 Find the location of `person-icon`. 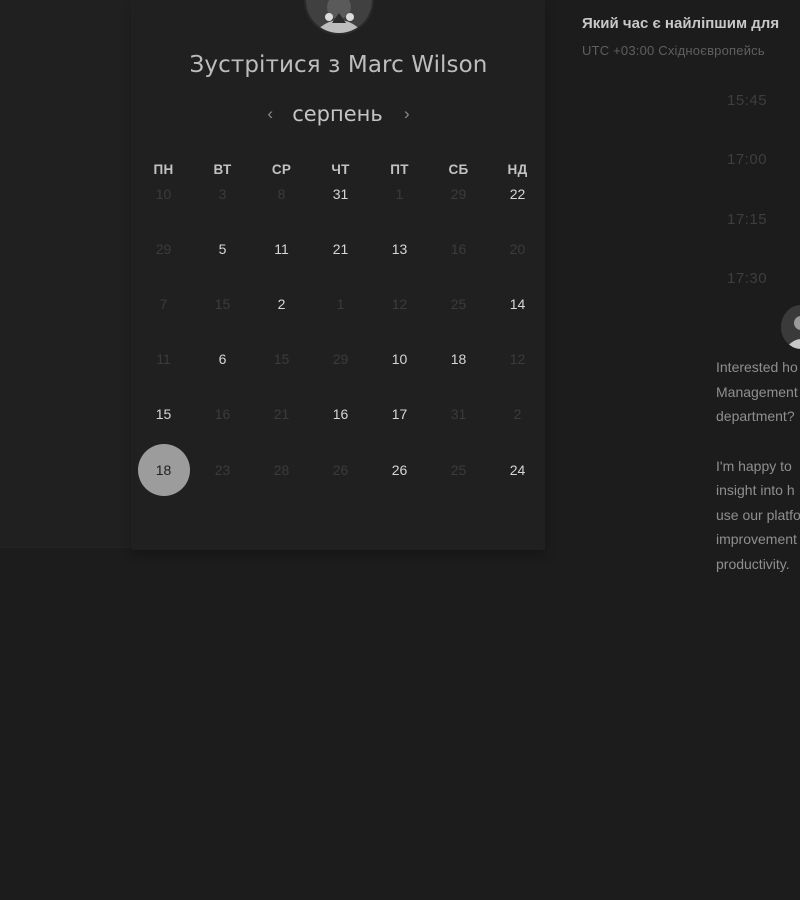

person-icon is located at coordinates (339, 16).